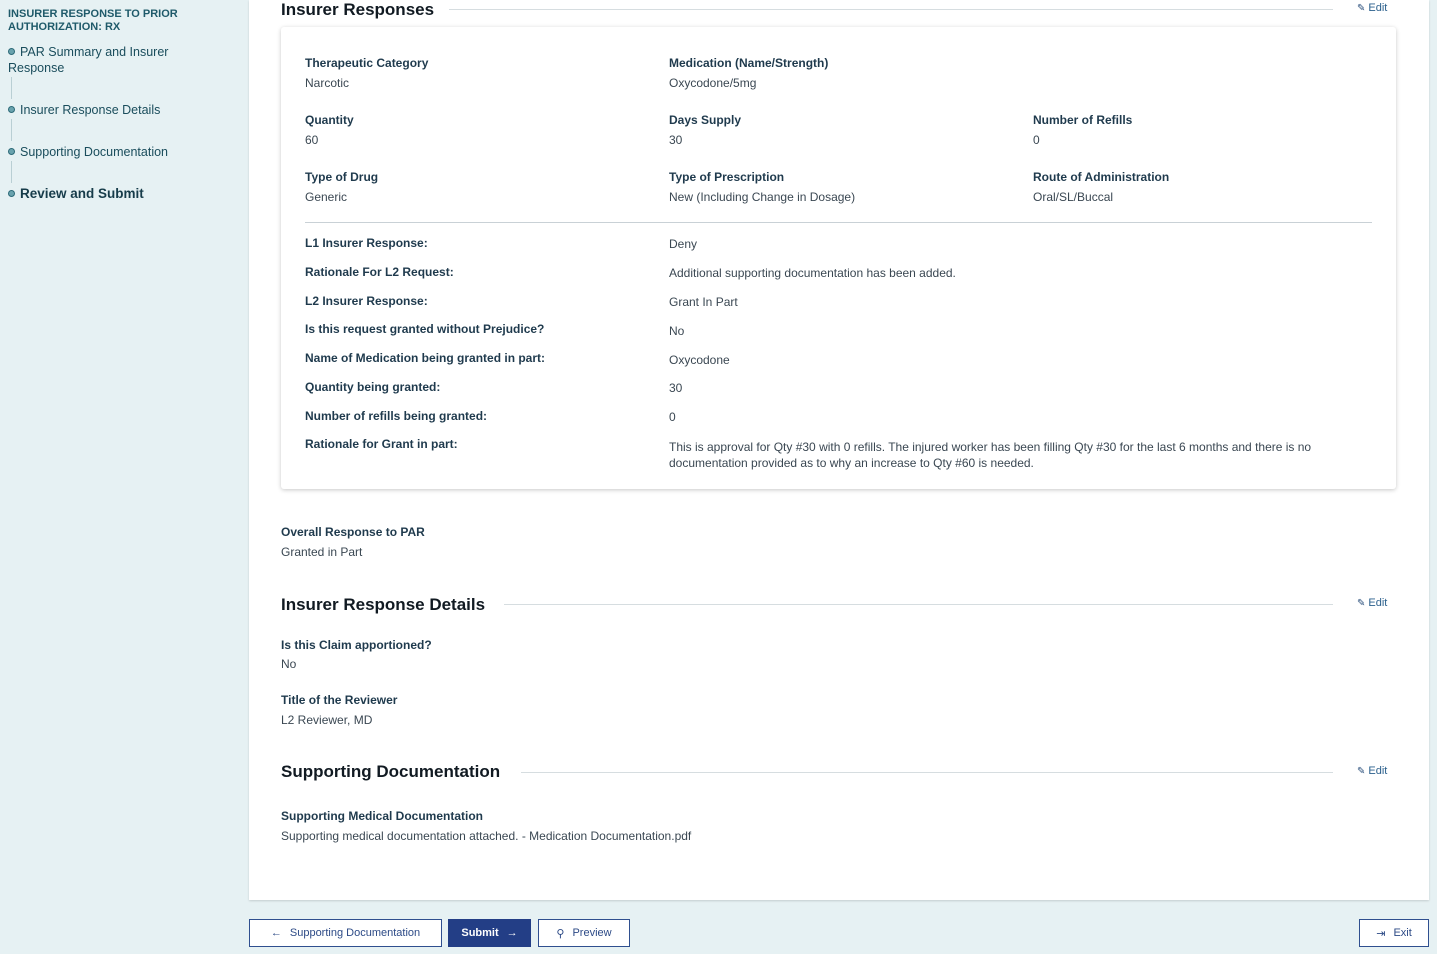 The width and height of the screenshot is (1437, 954). What do you see at coordinates (683, 244) in the screenshot?
I see `response-value: Deny` at bounding box center [683, 244].